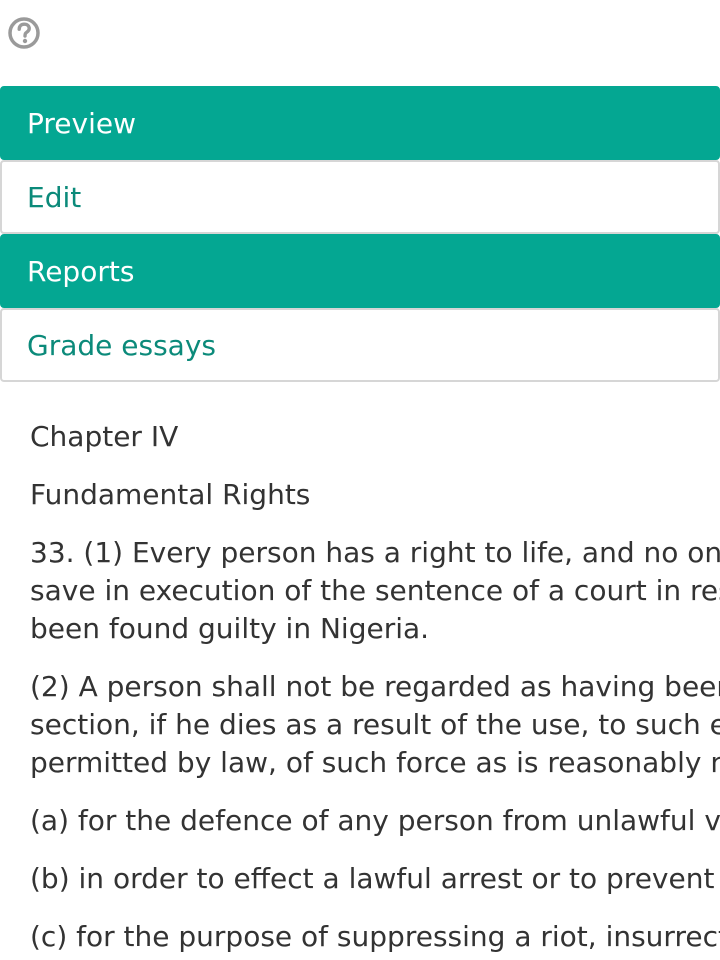  I want to click on nav-preview: Preview, so click(360, 123).